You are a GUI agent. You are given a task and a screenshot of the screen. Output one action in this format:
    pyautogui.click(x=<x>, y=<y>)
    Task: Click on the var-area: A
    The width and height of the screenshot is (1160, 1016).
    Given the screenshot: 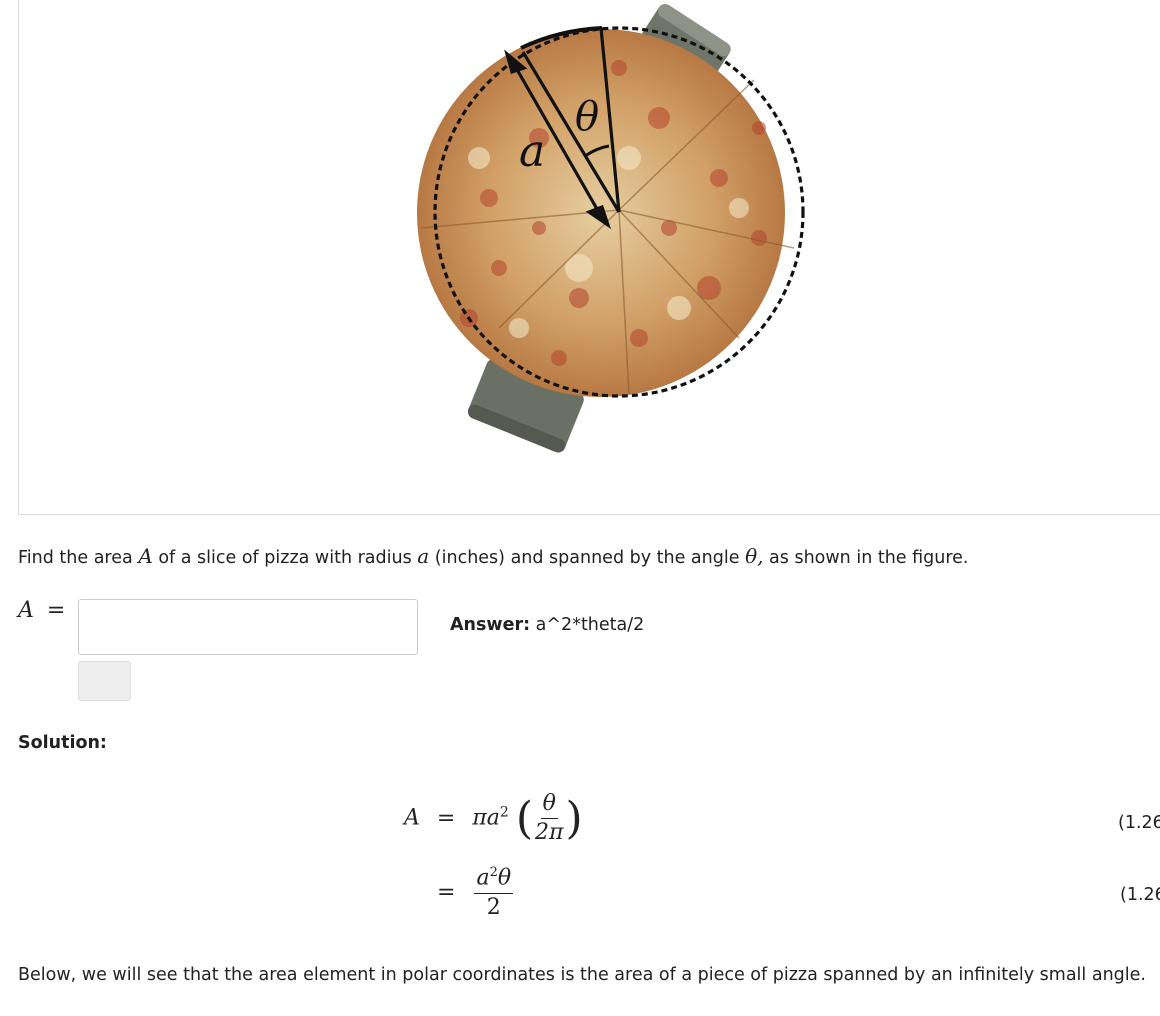 What is the action you would take?
    pyautogui.click(x=145, y=556)
    